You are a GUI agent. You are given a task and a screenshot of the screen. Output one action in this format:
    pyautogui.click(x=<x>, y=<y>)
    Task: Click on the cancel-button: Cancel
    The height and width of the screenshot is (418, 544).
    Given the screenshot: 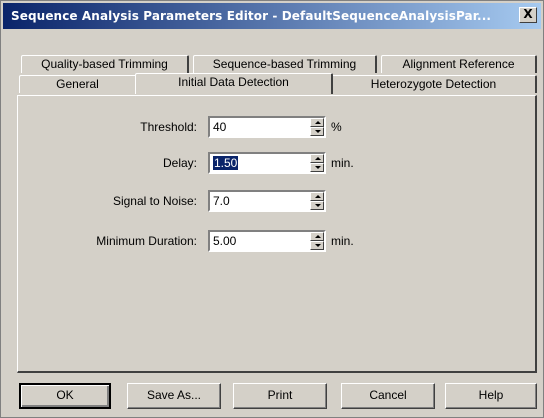 What is the action you would take?
    pyautogui.click(x=388, y=396)
    